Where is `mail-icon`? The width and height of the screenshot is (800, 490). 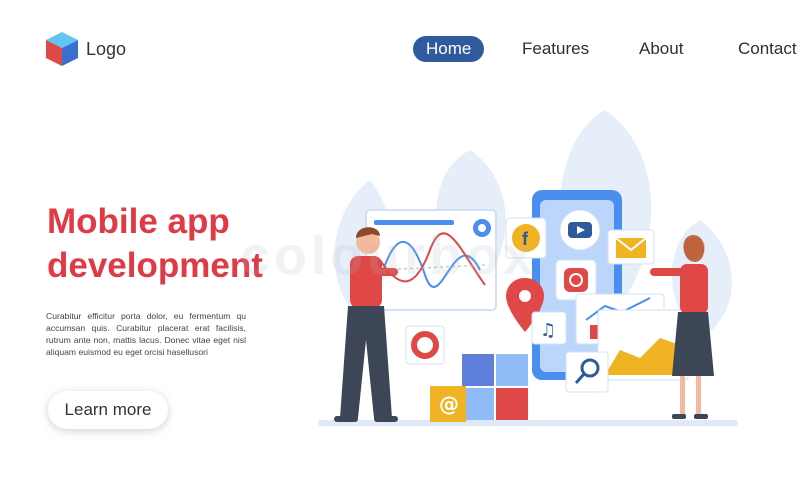 mail-icon is located at coordinates (631, 247).